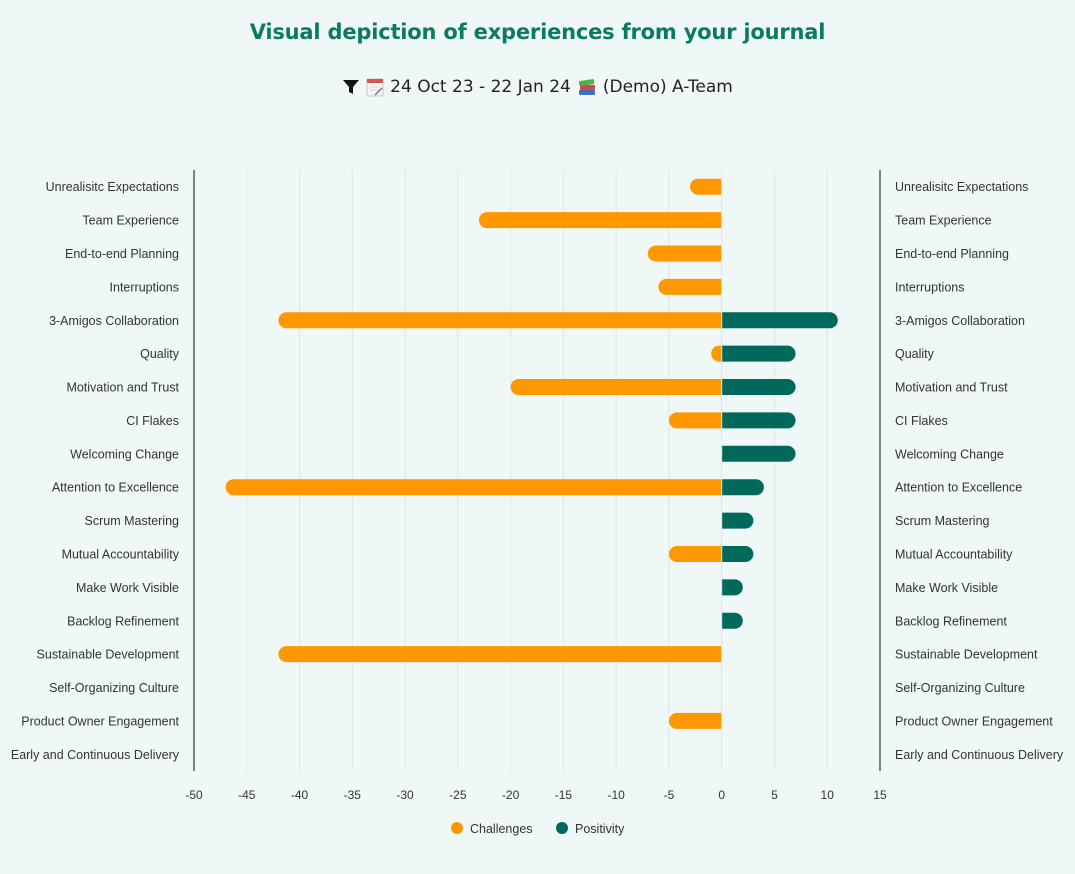 The width and height of the screenshot is (1075, 874). Describe the element at coordinates (669, 795) in the screenshot. I see `x-tick-label: -5` at that location.